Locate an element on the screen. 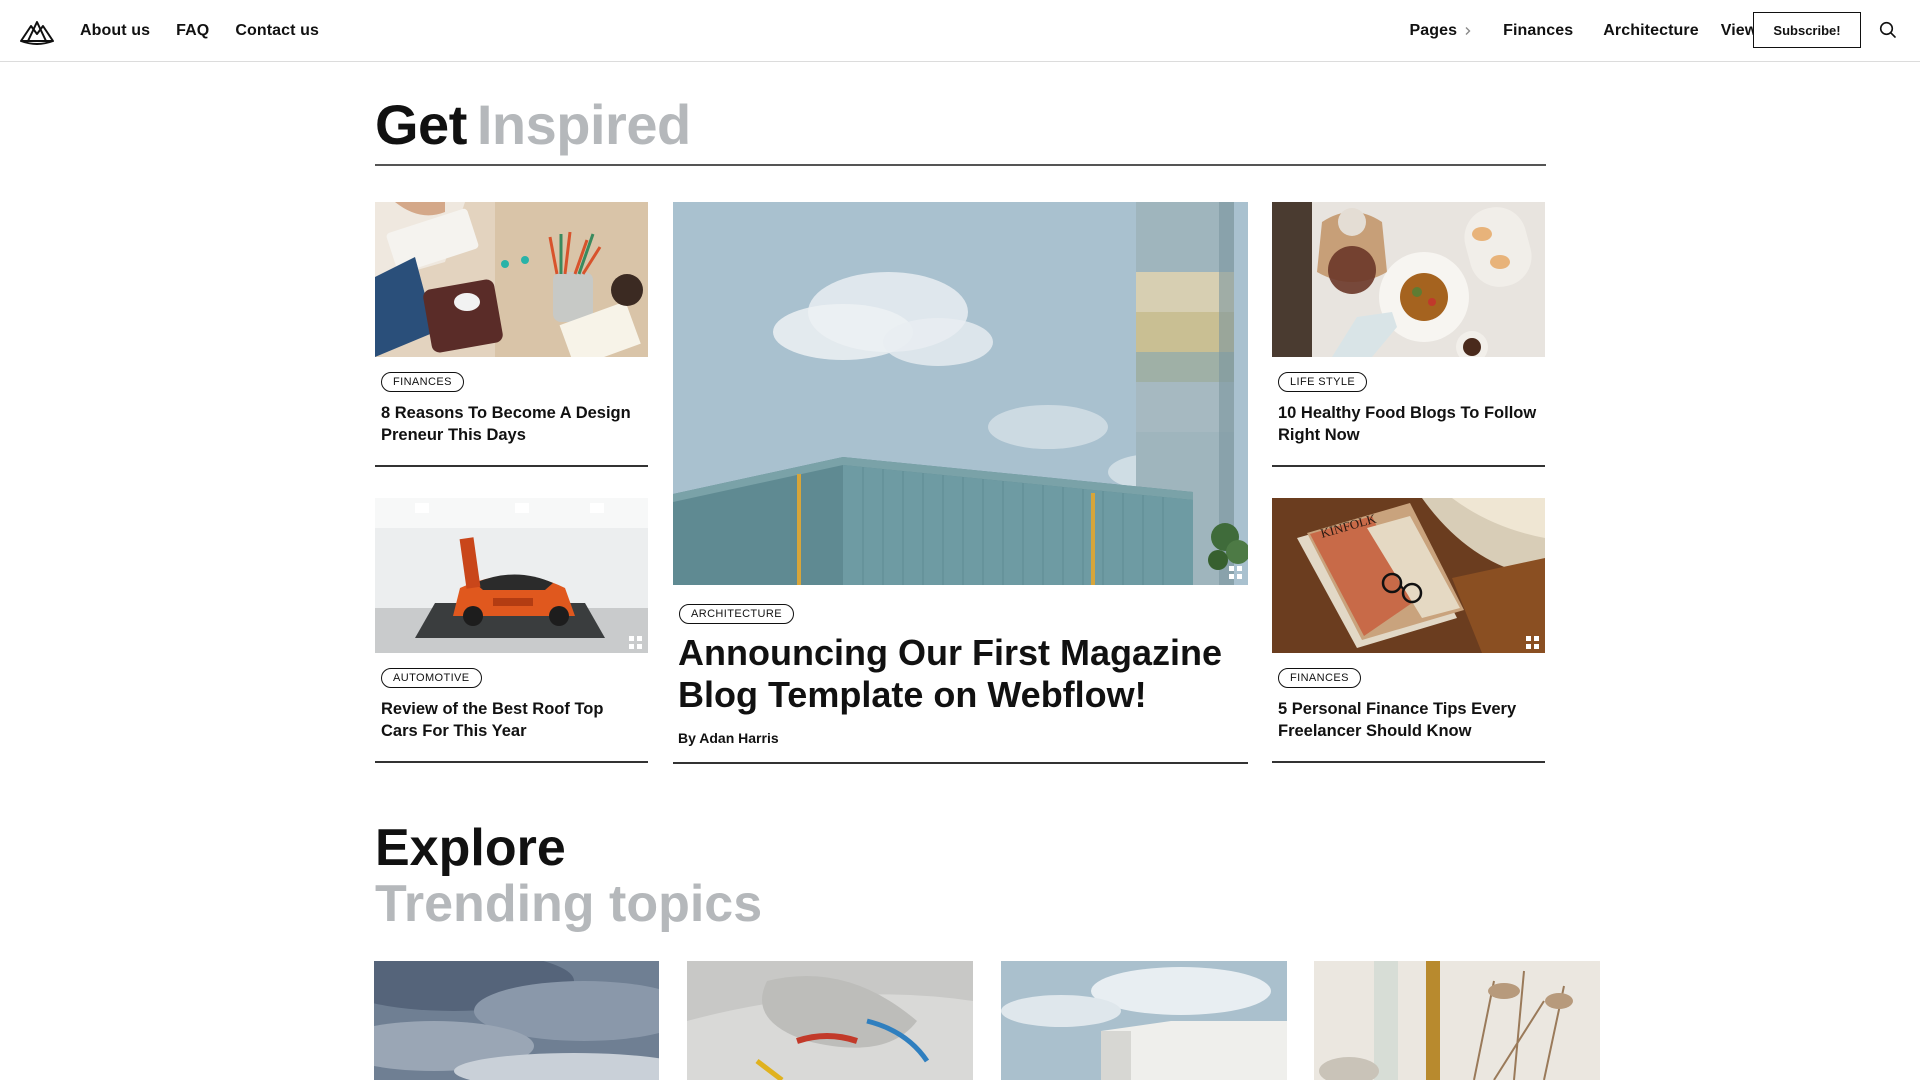 The height and width of the screenshot is (1080, 1920). featured-divider is located at coordinates (960, 763).